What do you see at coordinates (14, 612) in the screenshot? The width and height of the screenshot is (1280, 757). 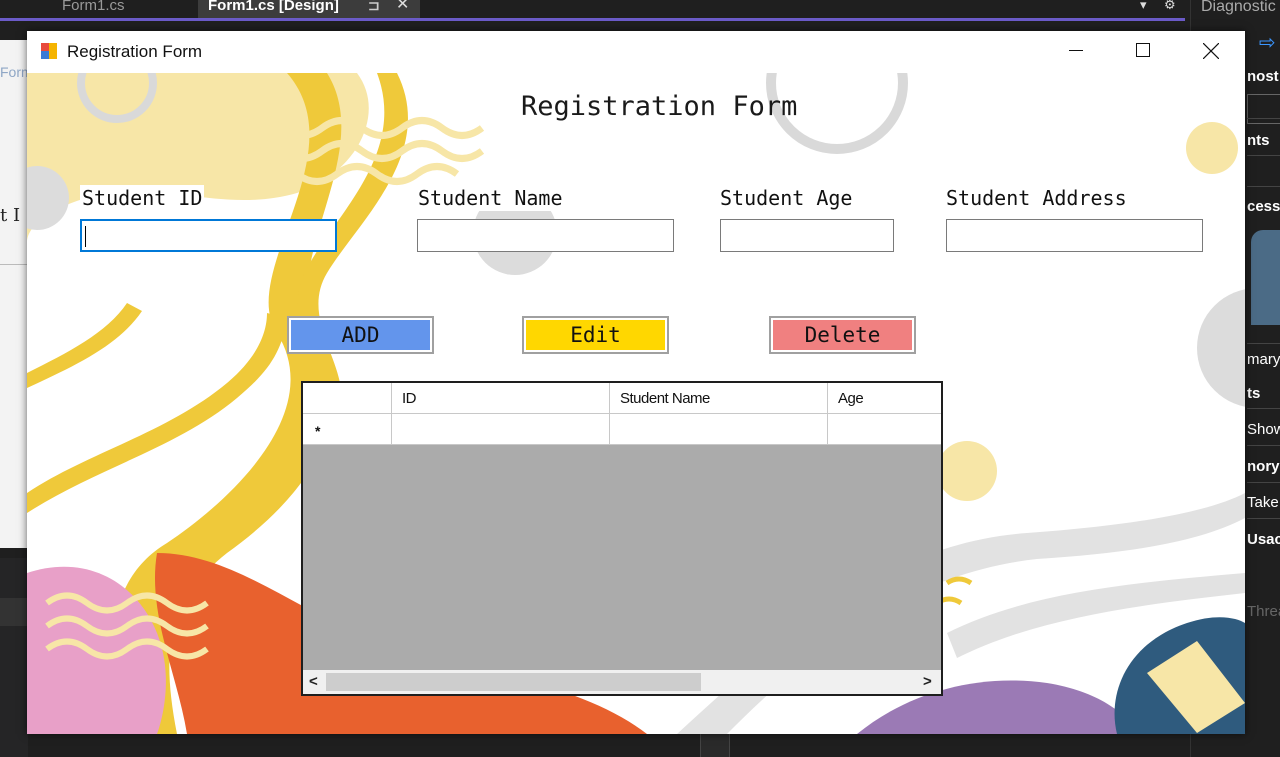 I see `ide-output-strip` at bounding box center [14, 612].